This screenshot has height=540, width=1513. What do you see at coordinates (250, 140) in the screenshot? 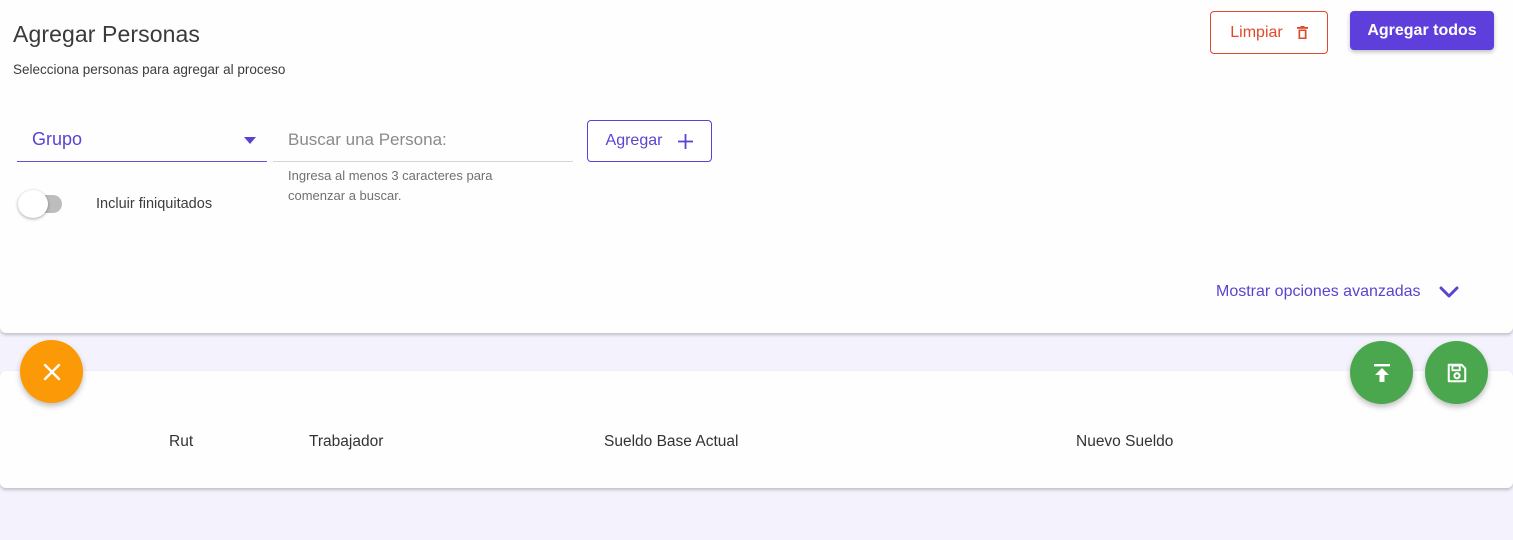
I see `caret-down-icon` at bounding box center [250, 140].